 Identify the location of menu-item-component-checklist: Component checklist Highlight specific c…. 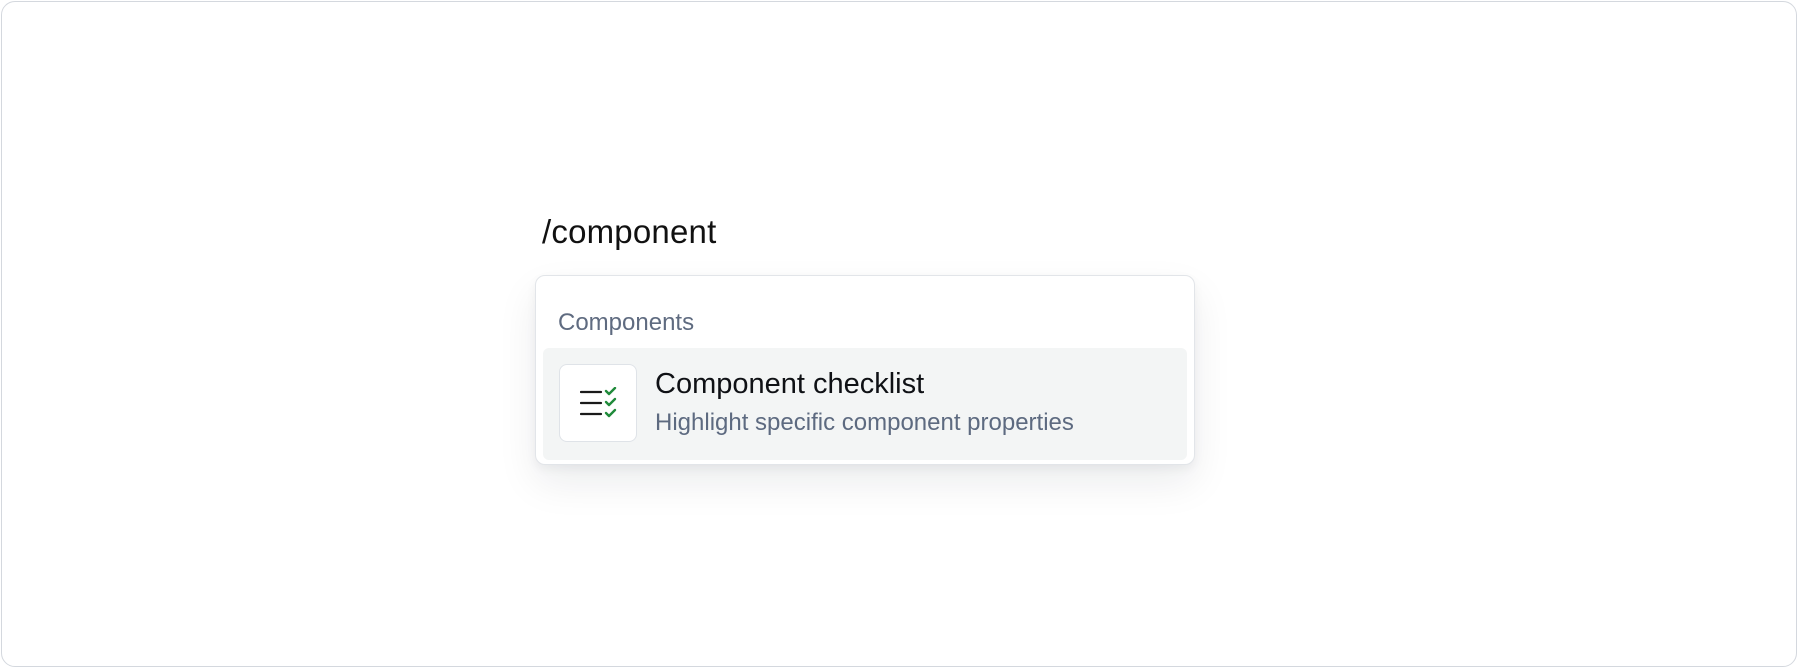
(865, 404).